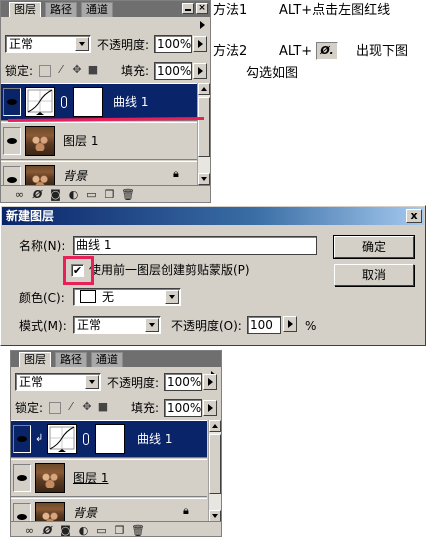  I want to click on color-select: 无, so click(127, 297).